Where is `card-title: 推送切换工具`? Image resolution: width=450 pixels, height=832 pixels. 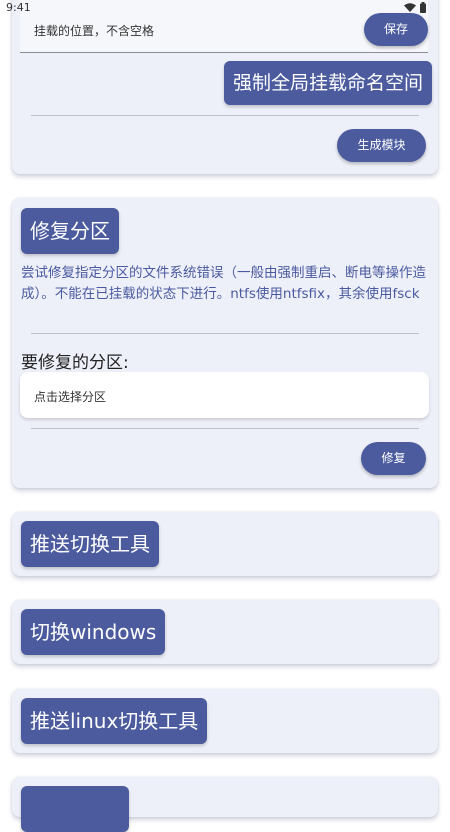
card-title: 推送切换工具 is located at coordinates (90, 544).